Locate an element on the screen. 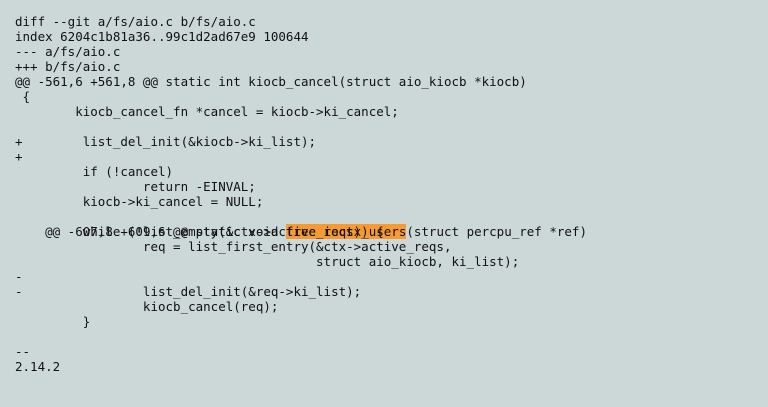  diff-header-line: diff --git a/fs/aio.c b/fs/aio.c is located at coordinates (135, 21).